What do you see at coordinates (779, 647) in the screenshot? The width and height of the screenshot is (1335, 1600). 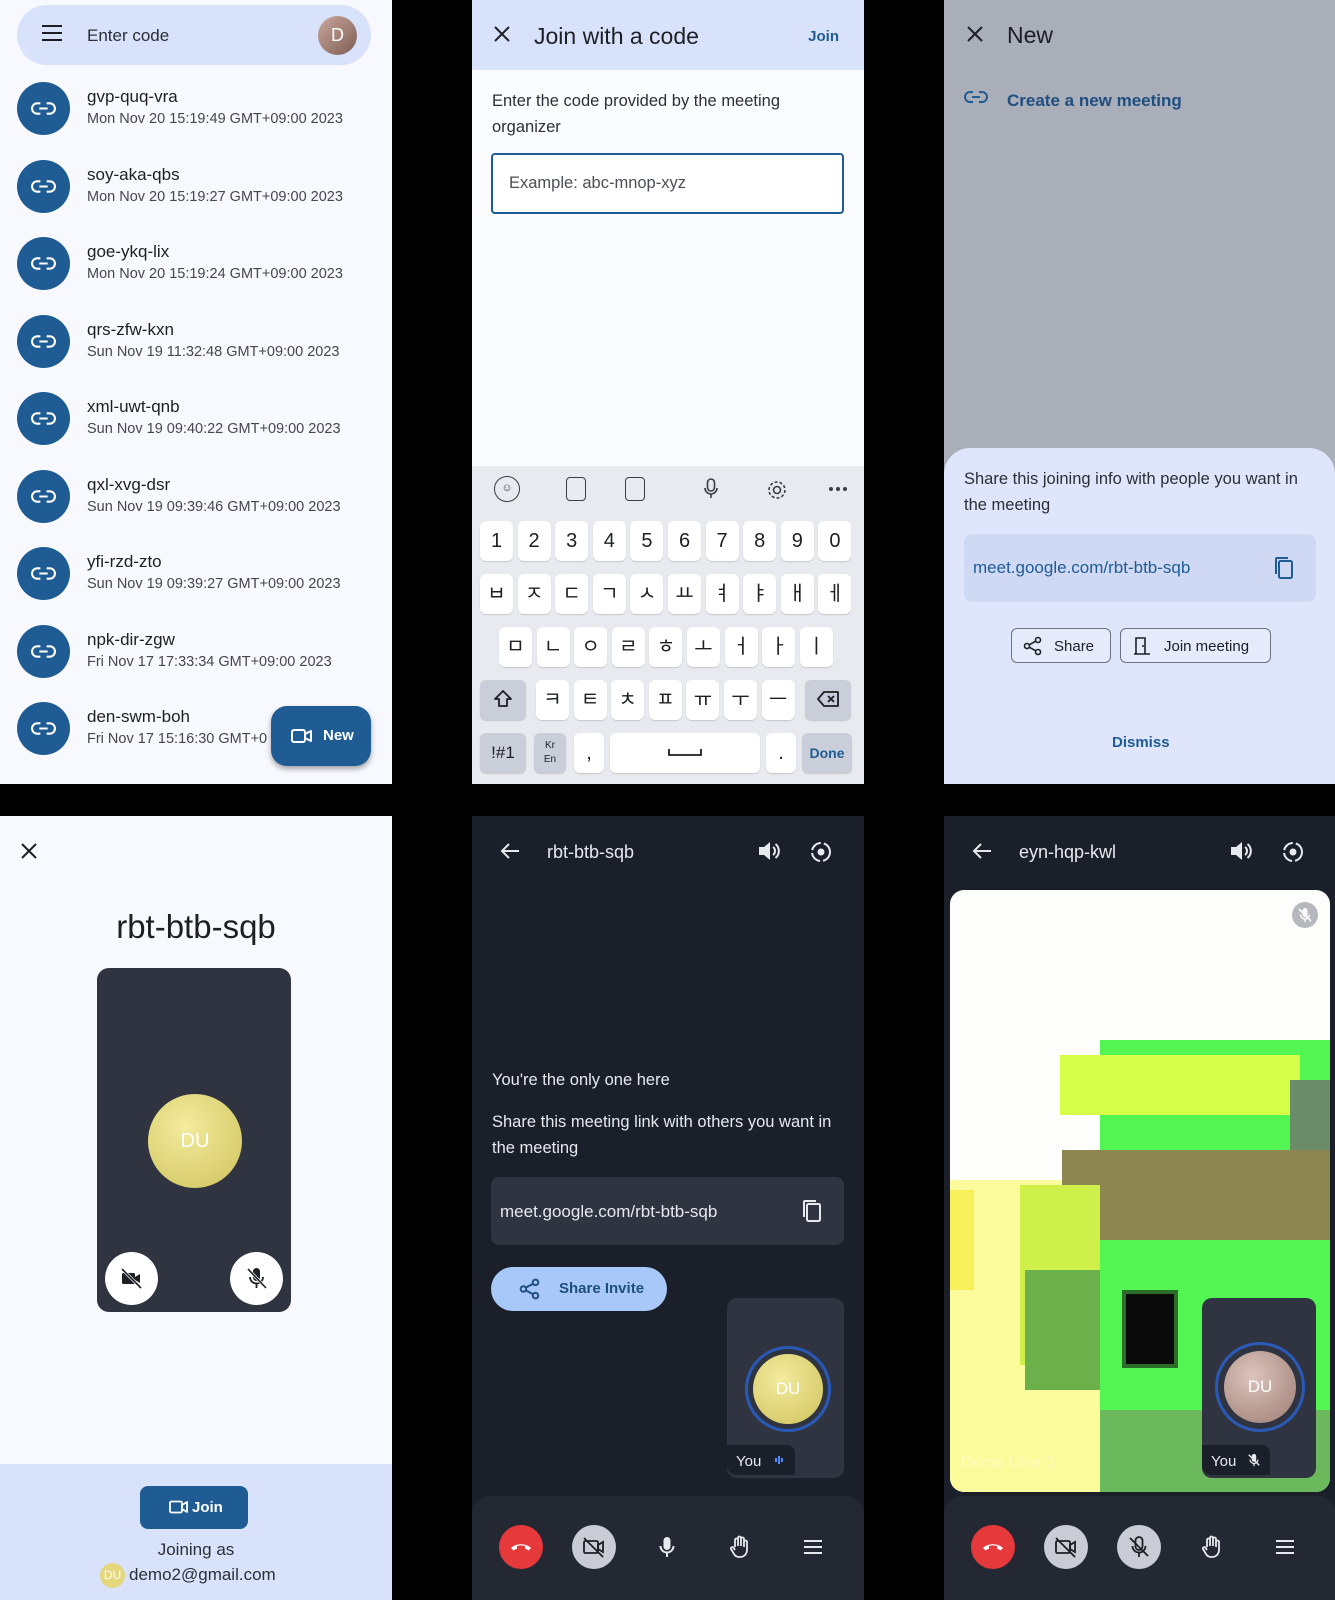 I see `letter-key: ㅏ` at bounding box center [779, 647].